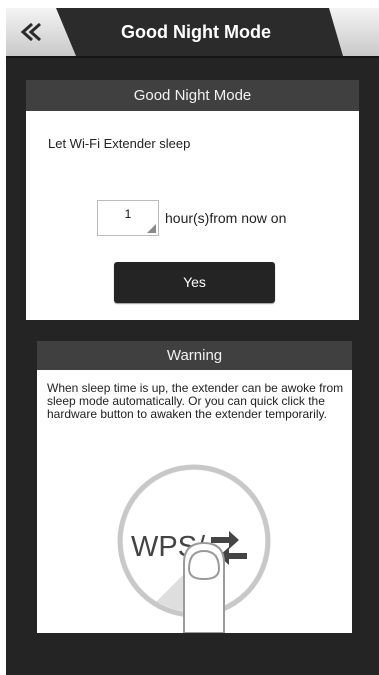 The image size is (379, 675). I want to click on header-bar: Good Night Mode, so click(192, 32).